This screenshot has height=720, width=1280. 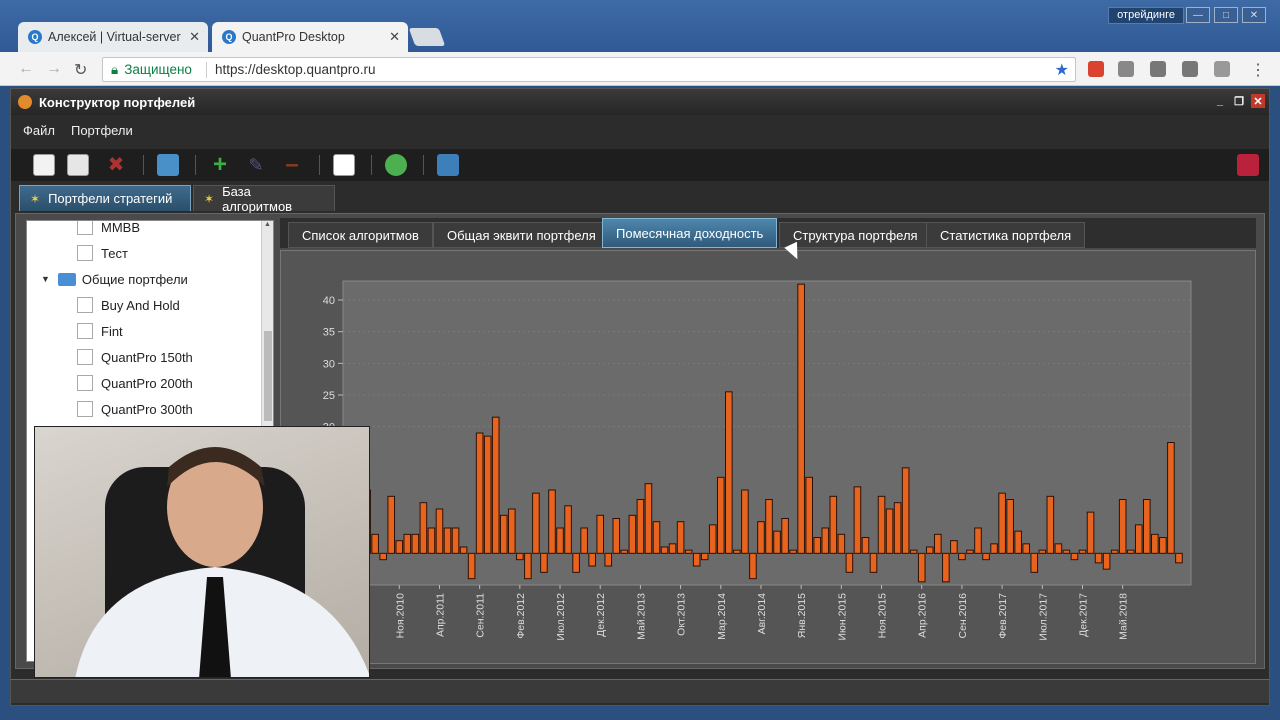 I want to click on app-minimize-icon: _, so click(x=1220, y=101).